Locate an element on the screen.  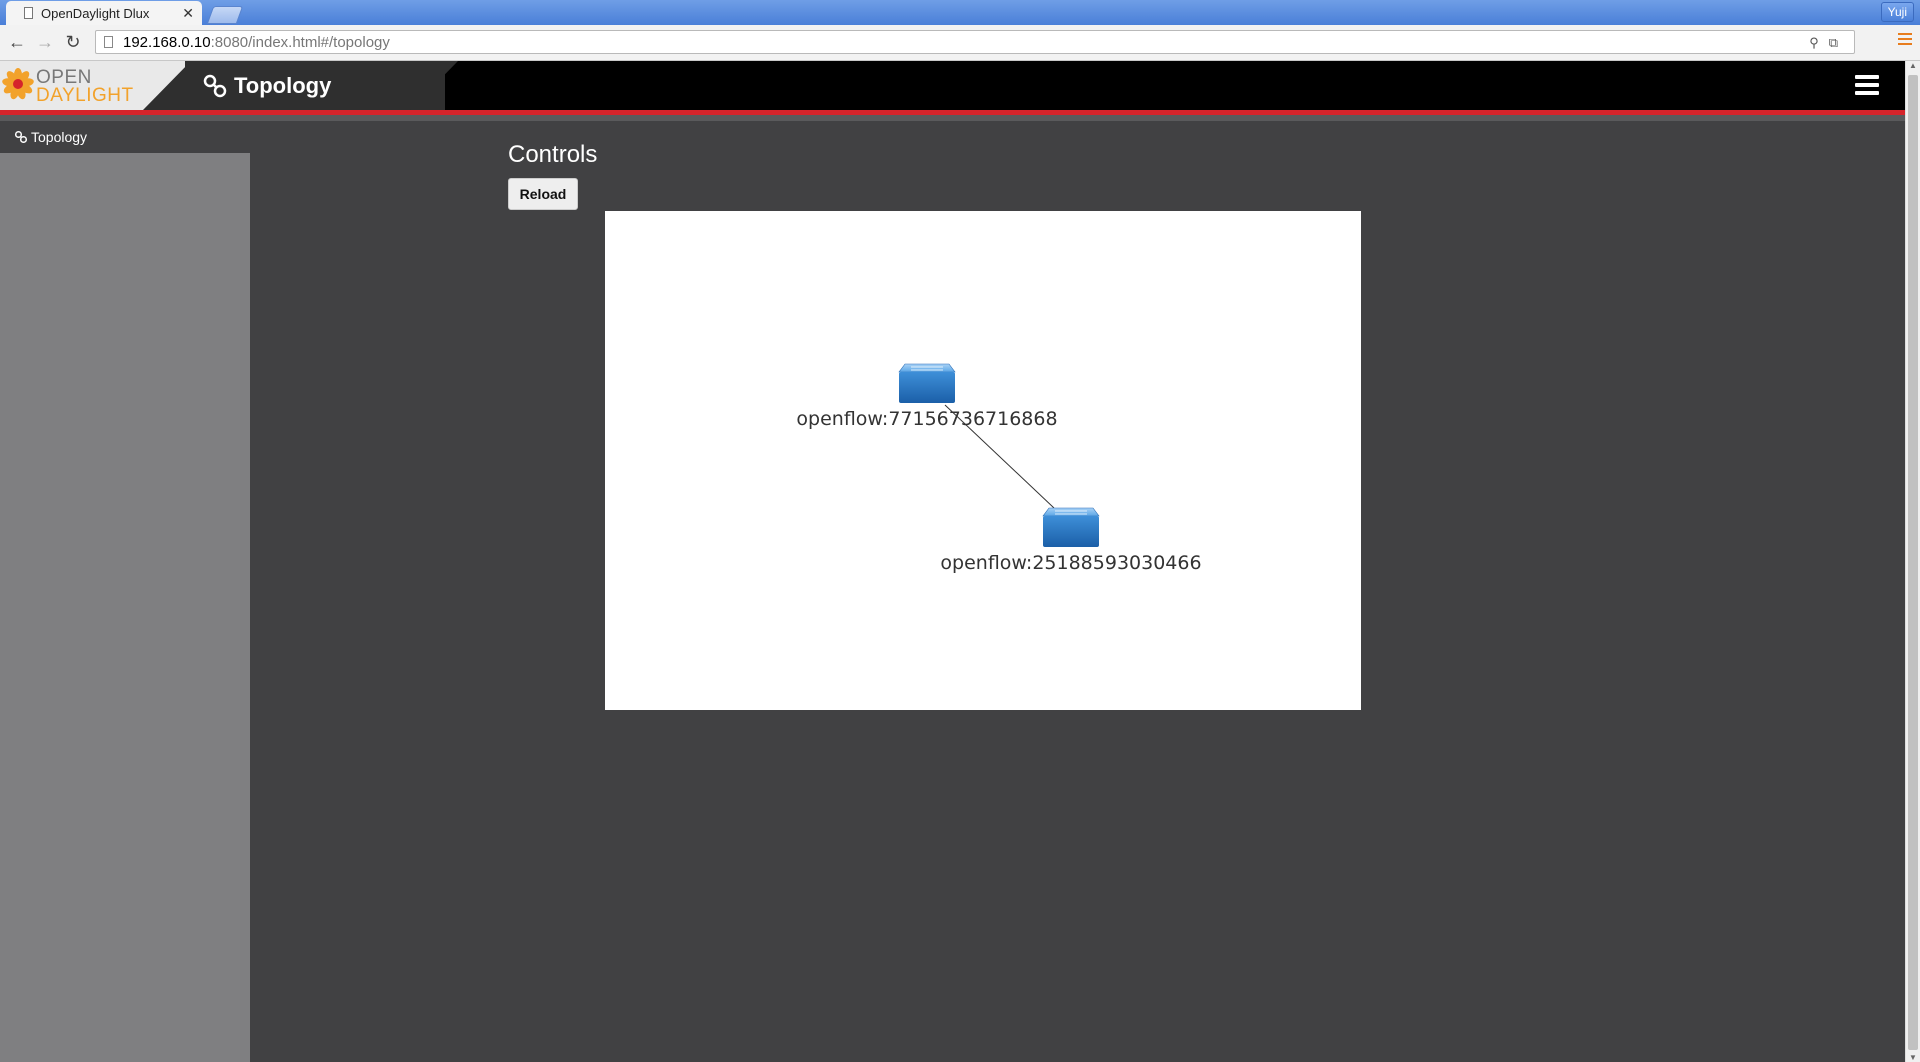
close-tab-icon: ✕ is located at coordinates (188, 13).